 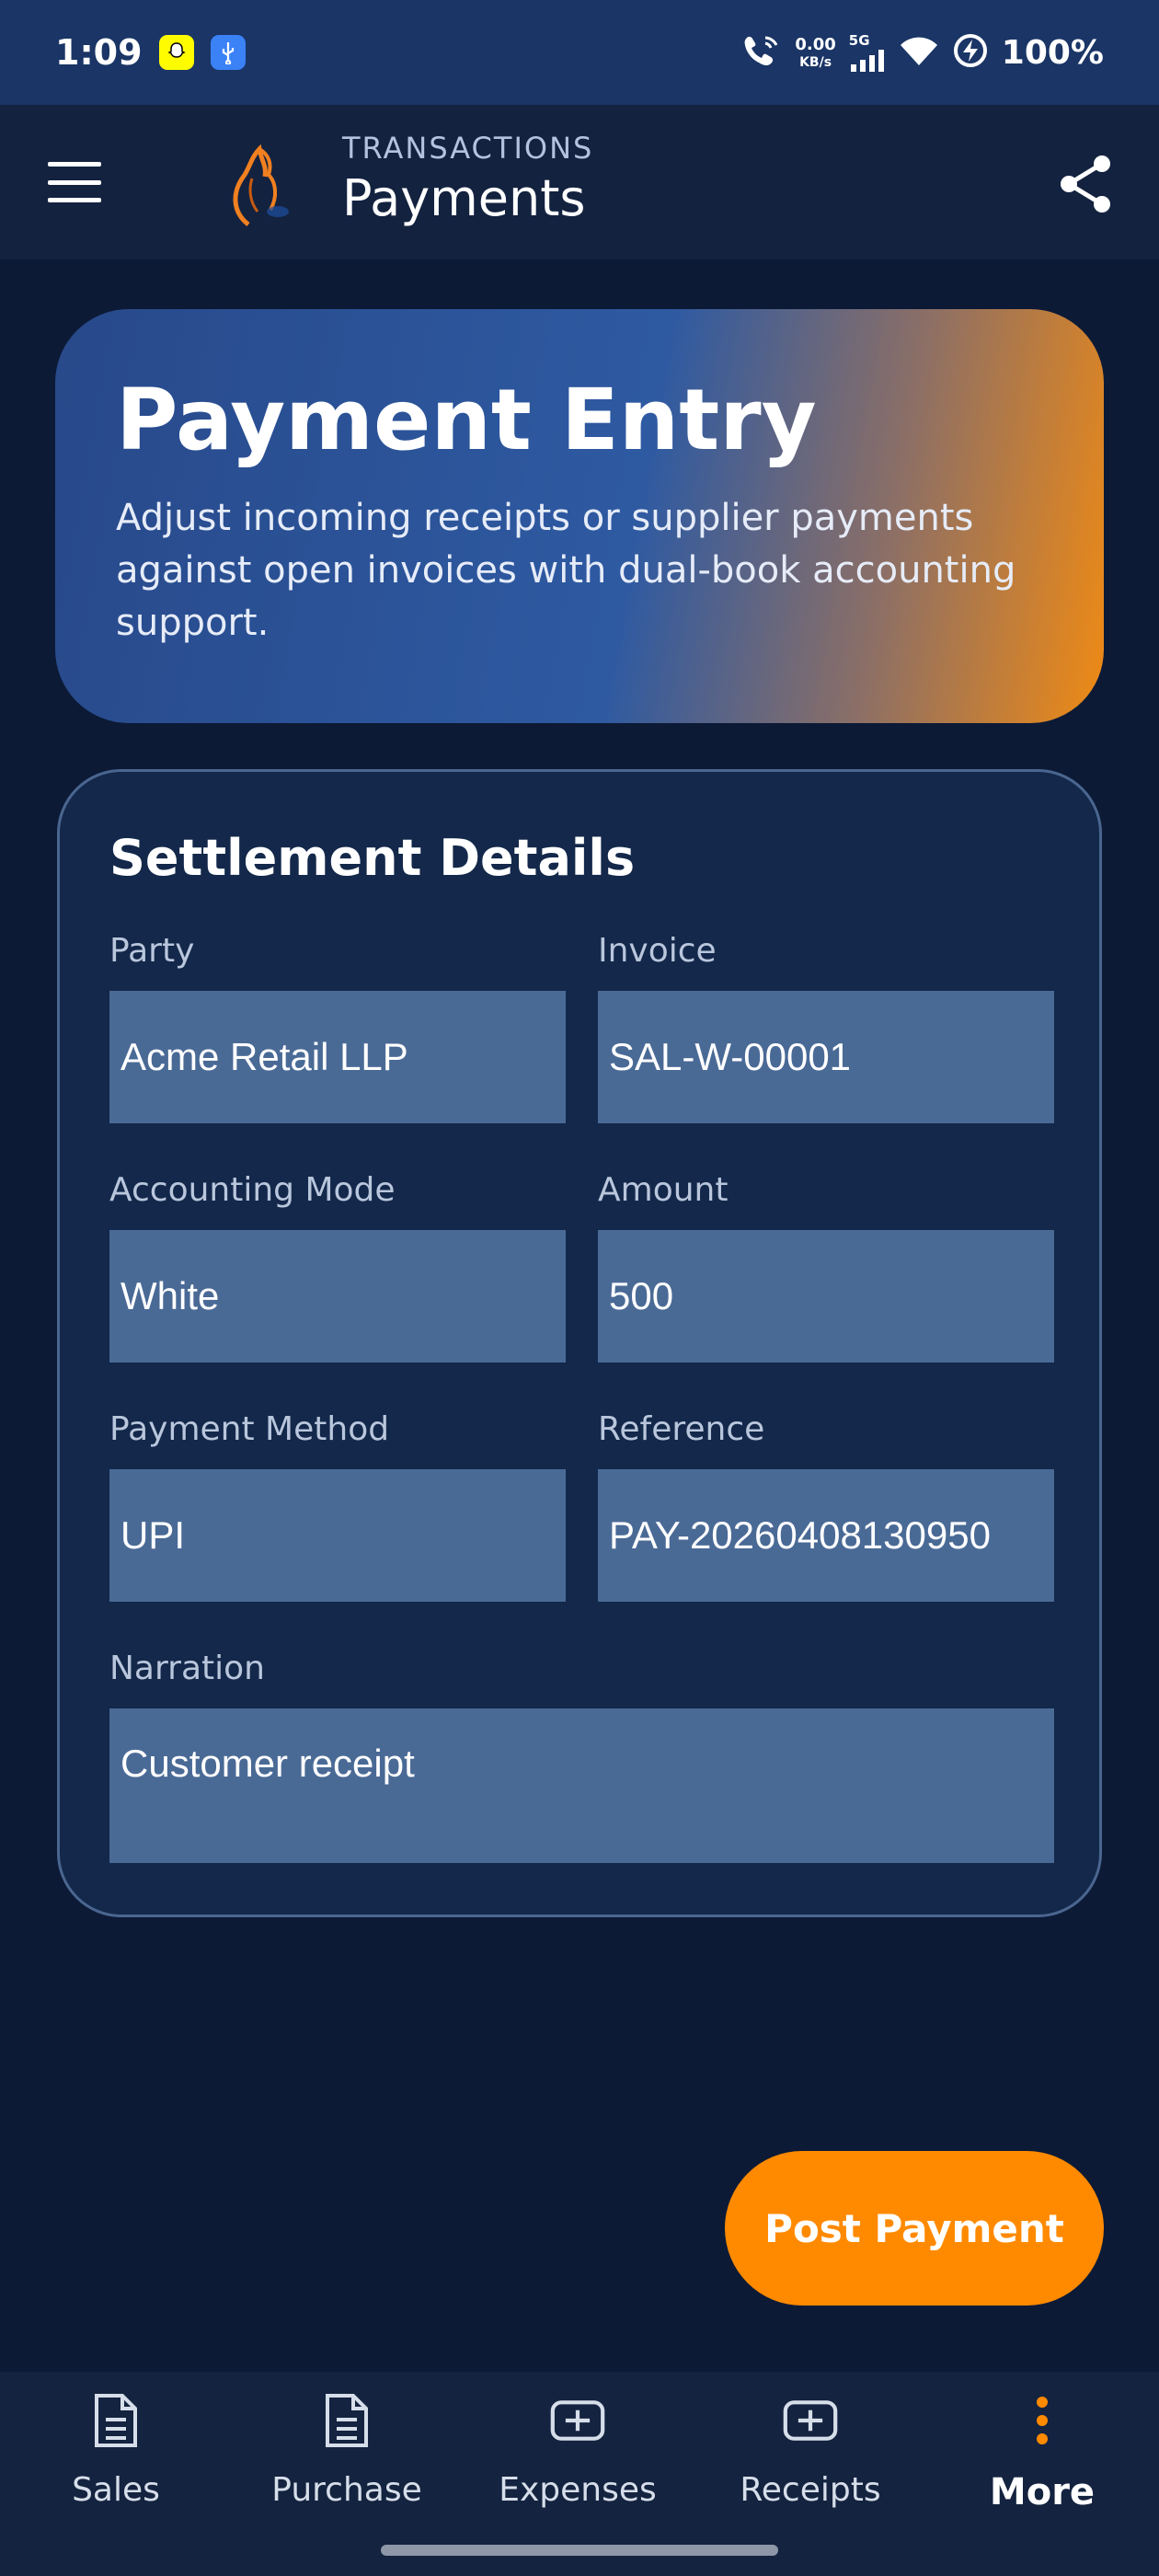 What do you see at coordinates (826, 1535) in the screenshot?
I see `reference-field: PAY-20260408130950` at bounding box center [826, 1535].